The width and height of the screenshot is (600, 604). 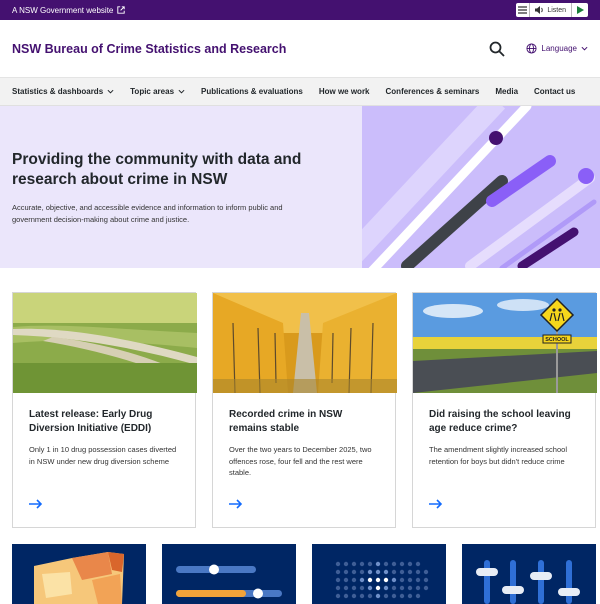 I want to click on nav-how-we-work: How we work, so click(x=344, y=91).